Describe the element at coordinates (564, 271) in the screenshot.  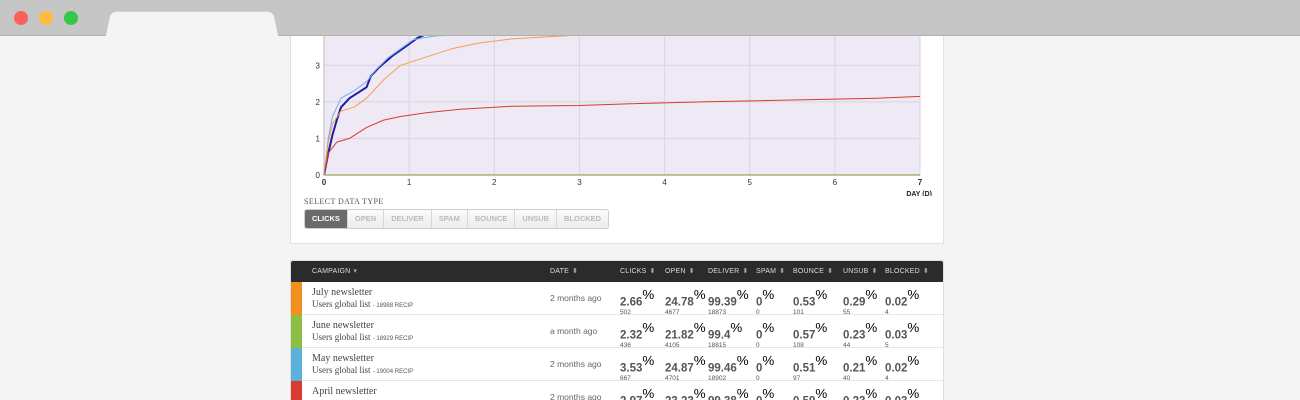
I see `col-date: DATE ⬍` at that location.